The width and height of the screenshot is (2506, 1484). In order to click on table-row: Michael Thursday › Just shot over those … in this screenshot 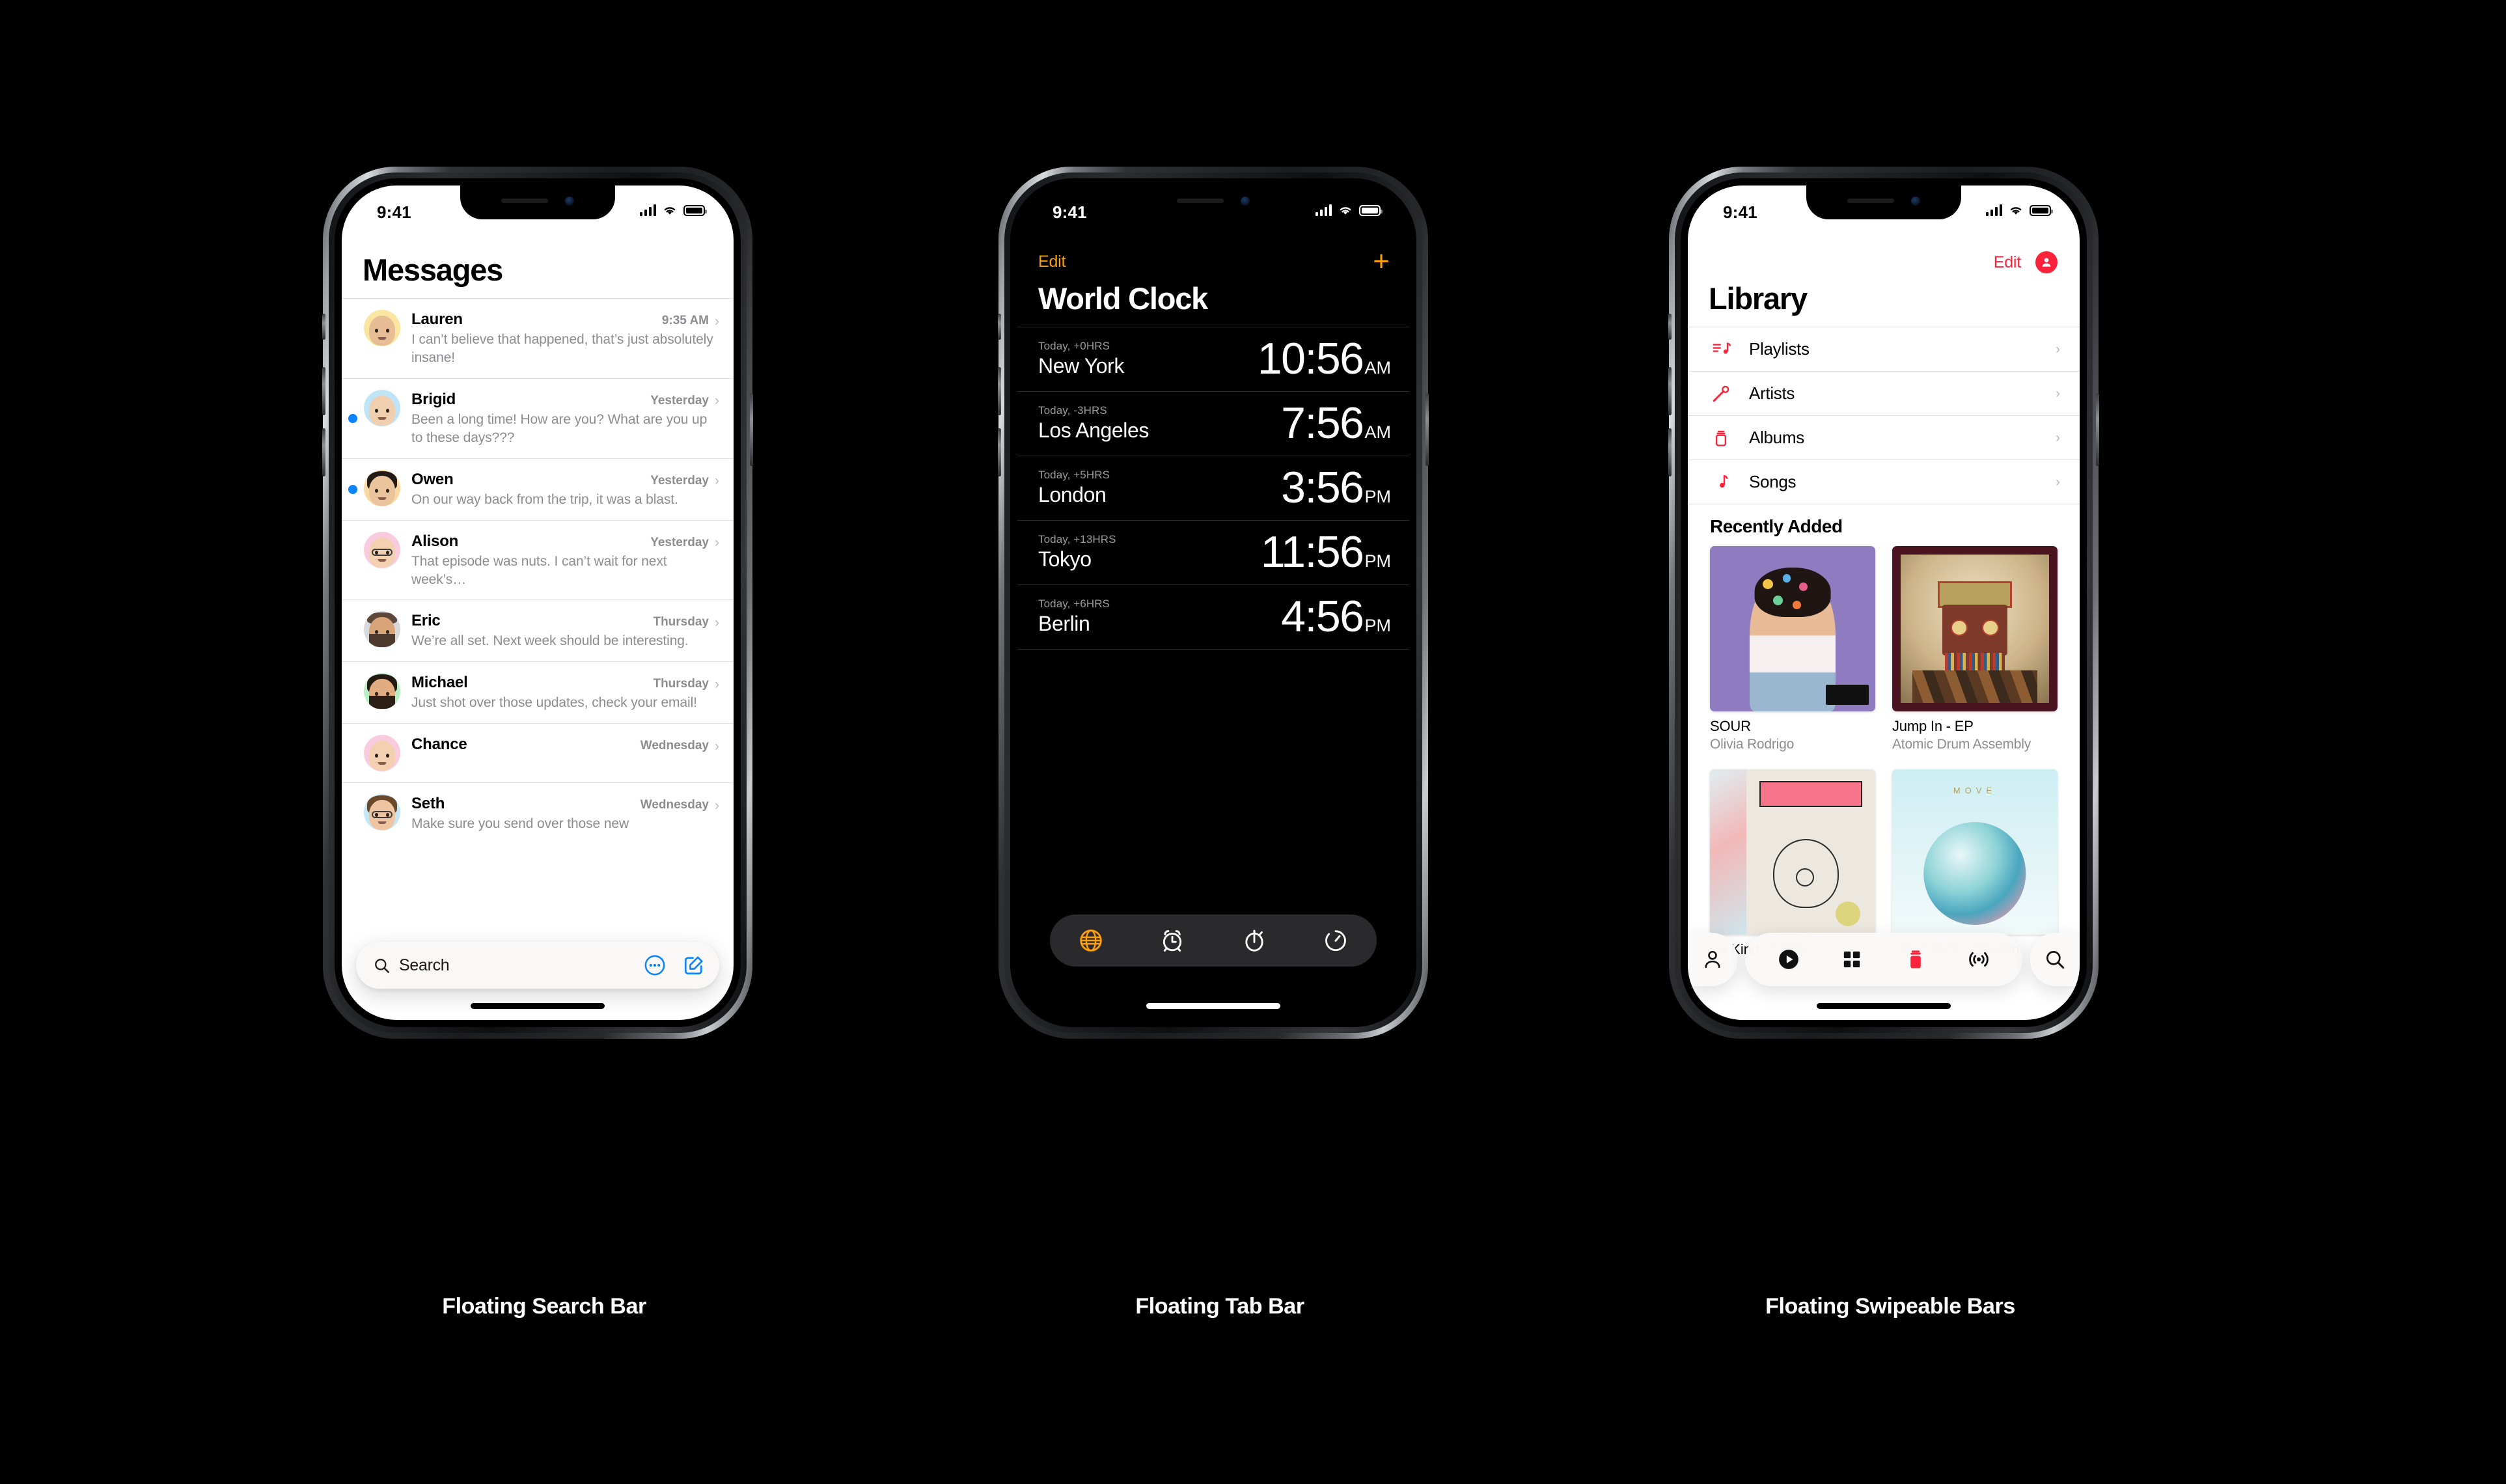, I will do `click(538, 692)`.